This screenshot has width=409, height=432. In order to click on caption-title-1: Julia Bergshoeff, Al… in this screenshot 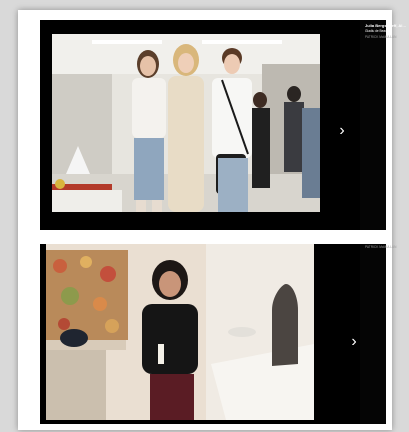, I will do `click(386, 25)`.